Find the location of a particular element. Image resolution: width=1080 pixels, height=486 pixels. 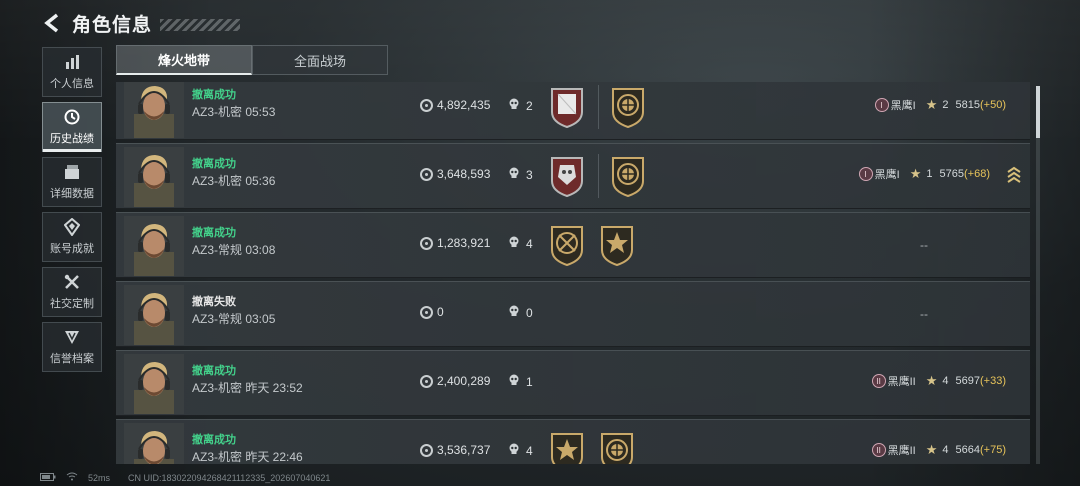

rank-badge-icon: I is located at coordinates (881, 105).